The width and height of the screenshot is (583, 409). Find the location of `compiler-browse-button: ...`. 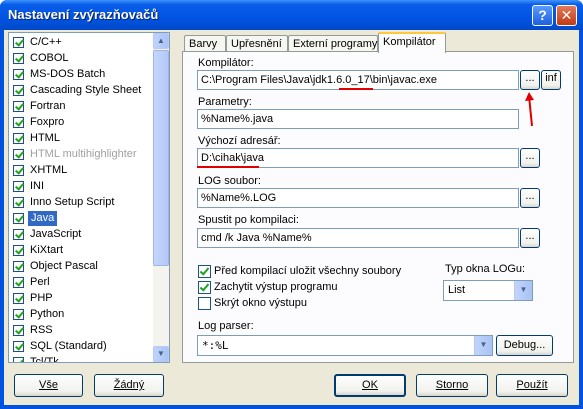

compiler-browse-button: ... is located at coordinates (530, 80).